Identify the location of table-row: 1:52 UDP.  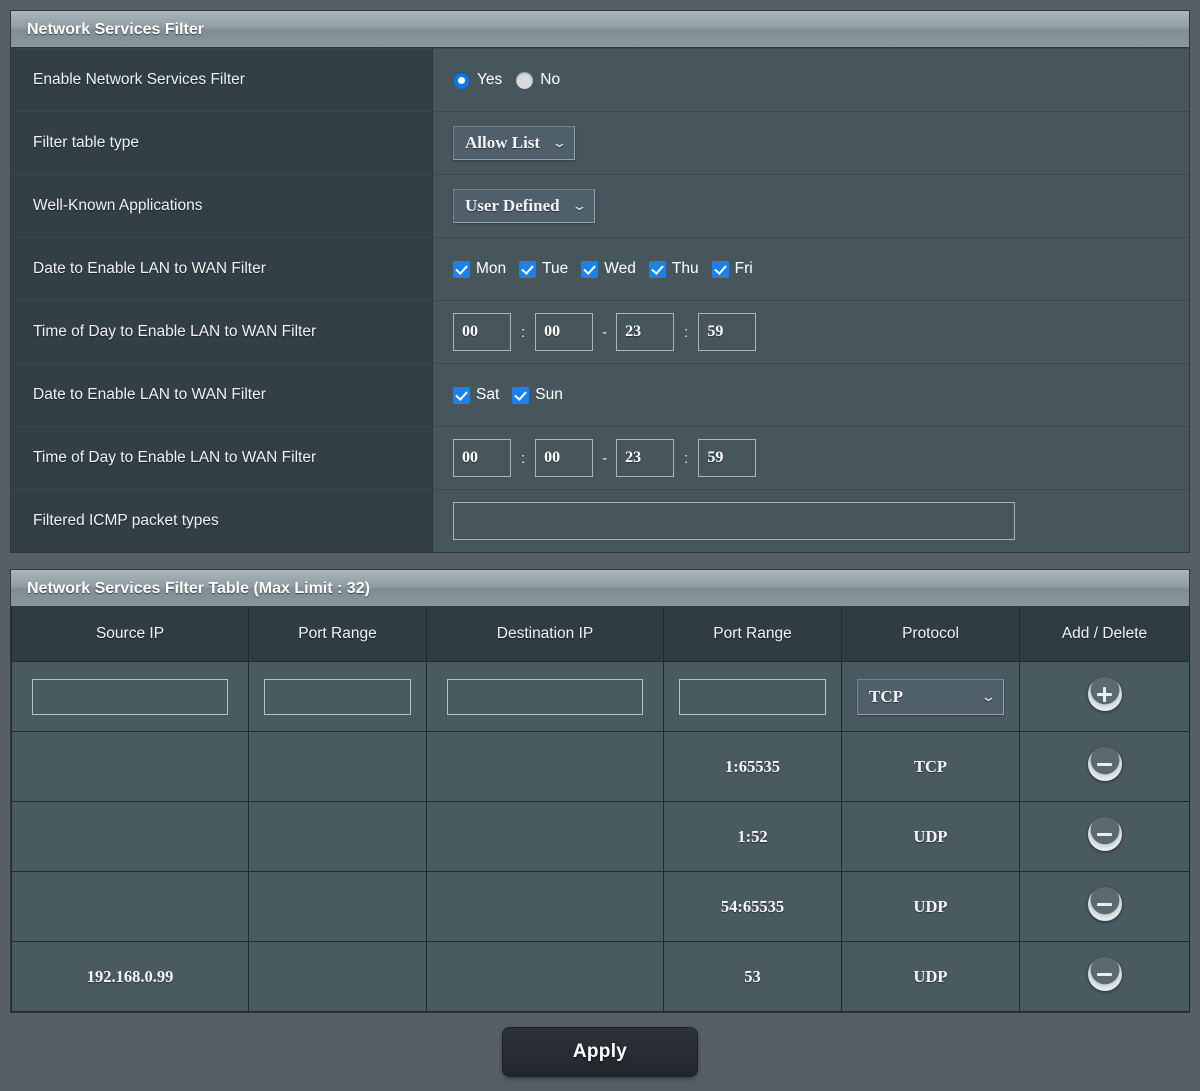
(600, 836).